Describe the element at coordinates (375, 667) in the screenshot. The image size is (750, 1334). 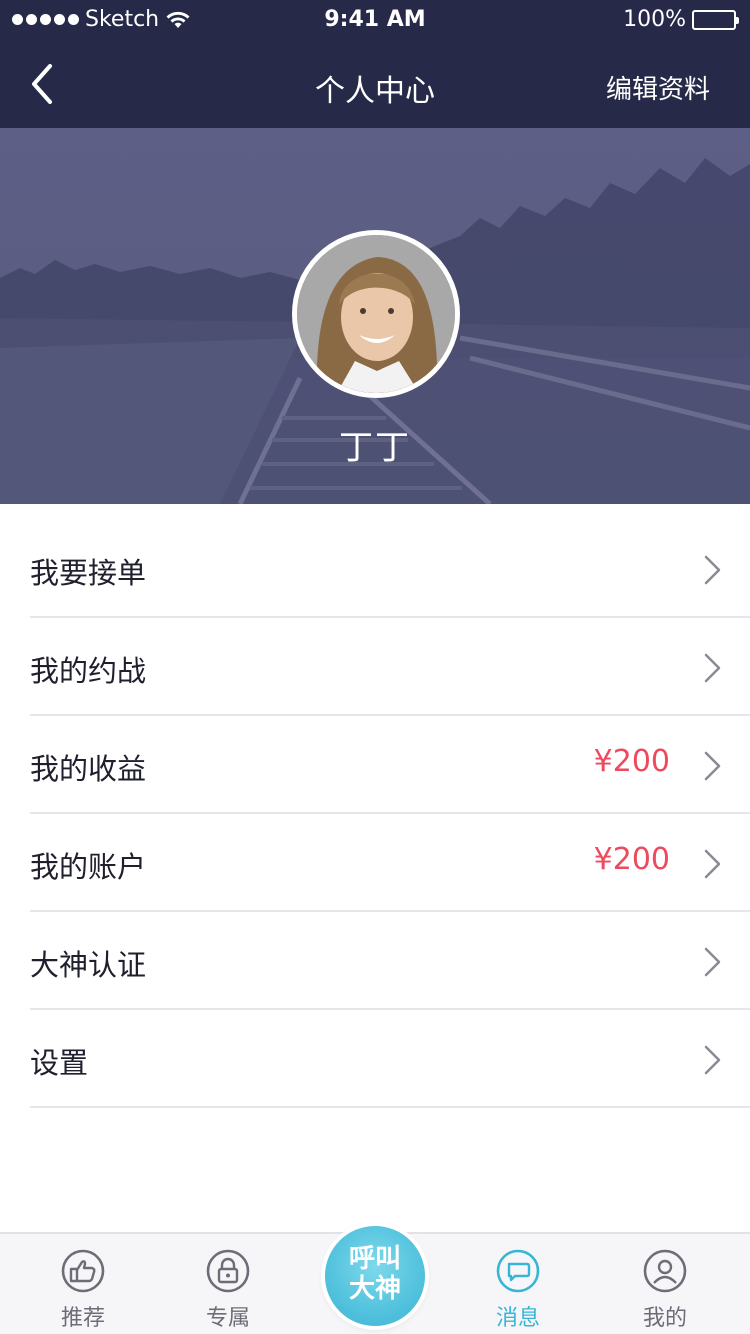
I see `menu-item-my-battles: 我的约战` at that location.